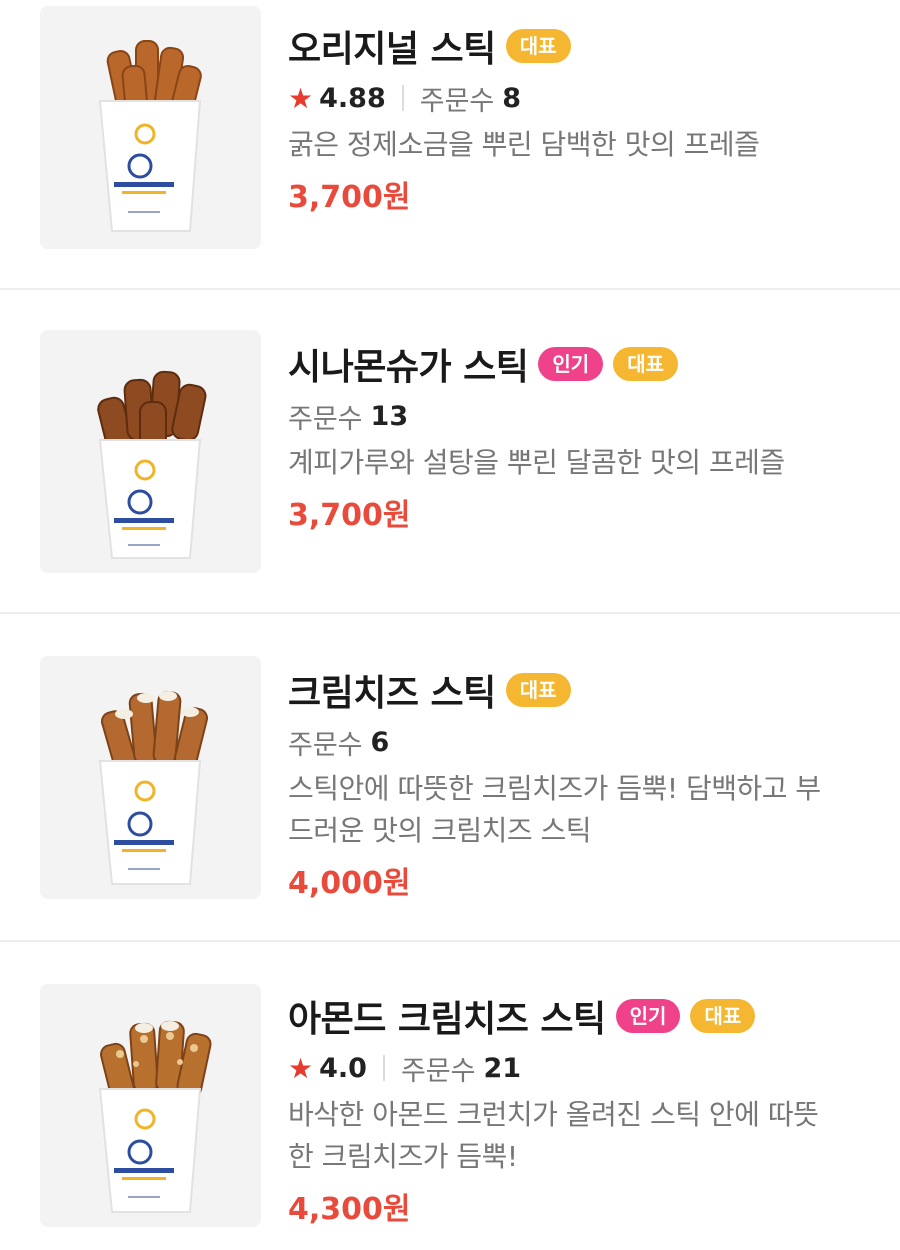  What do you see at coordinates (408, 367) in the screenshot?
I see `item-name: 시나몬슈가 스틱` at bounding box center [408, 367].